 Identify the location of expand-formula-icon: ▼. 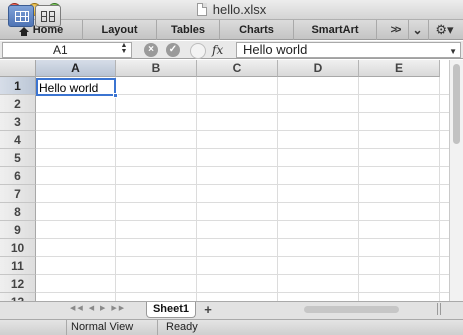
(453, 52).